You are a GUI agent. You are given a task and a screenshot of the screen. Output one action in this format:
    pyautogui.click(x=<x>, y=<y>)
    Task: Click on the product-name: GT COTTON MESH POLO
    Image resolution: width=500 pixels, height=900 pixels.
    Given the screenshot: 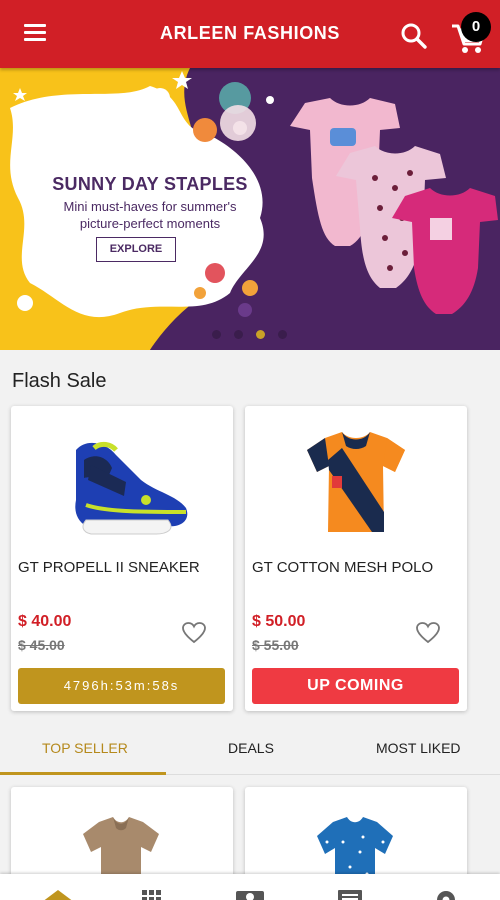 What is the action you would take?
    pyautogui.click(x=342, y=567)
    